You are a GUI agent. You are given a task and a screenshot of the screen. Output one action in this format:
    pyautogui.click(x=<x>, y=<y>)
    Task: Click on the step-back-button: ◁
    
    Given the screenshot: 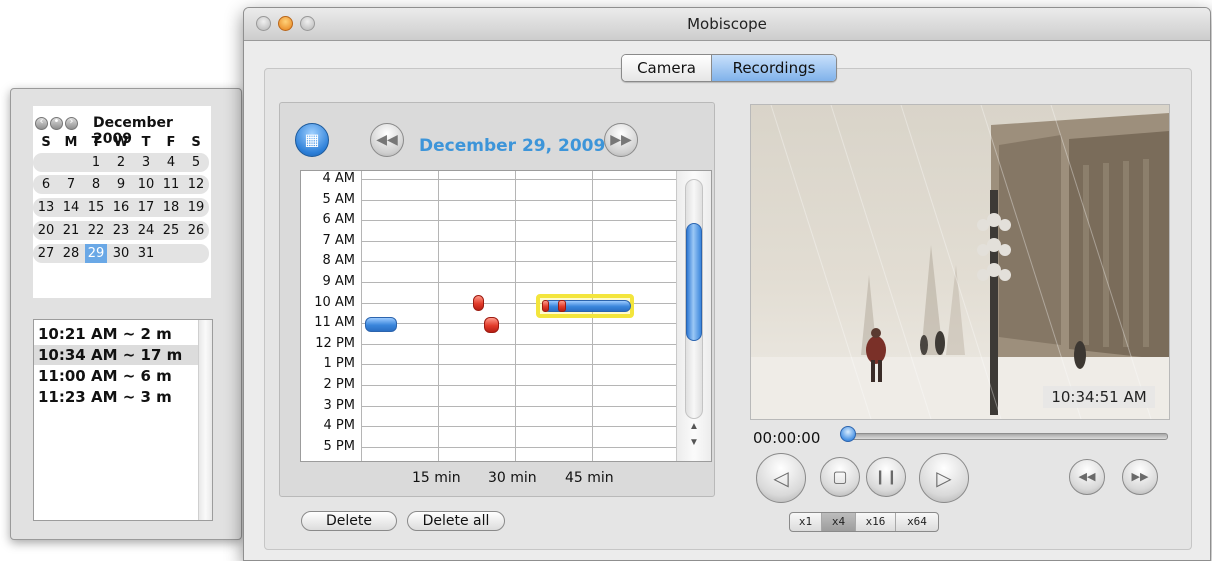 What is the action you would take?
    pyautogui.click(x=781, y=478)
    